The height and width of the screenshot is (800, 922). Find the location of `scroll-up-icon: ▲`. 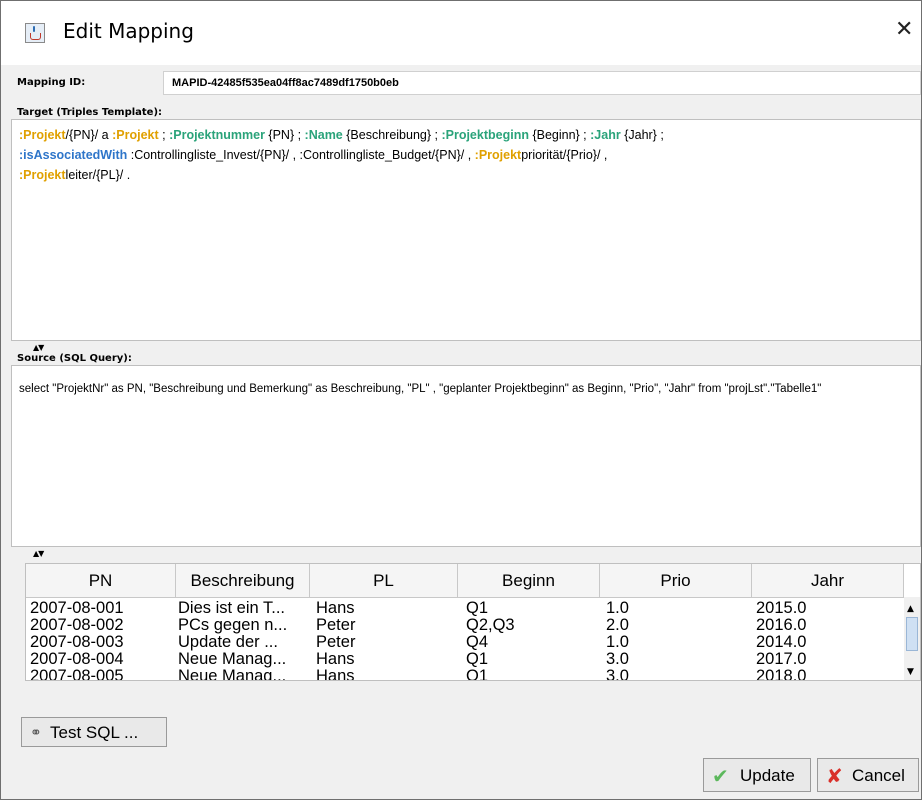

scroll-up-icon: ▲ is located at coordinates (910, 609).